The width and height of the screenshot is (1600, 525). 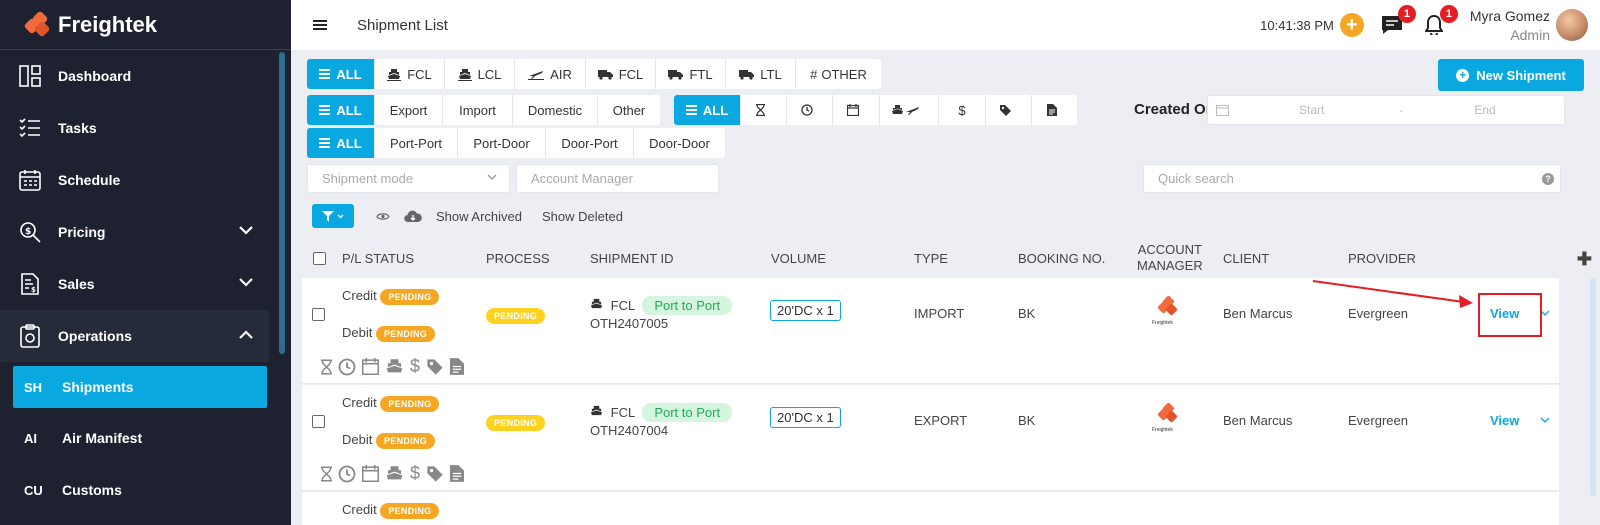 I want to click on quick-add-plus-icon: +, so click(x=1351, y=25).